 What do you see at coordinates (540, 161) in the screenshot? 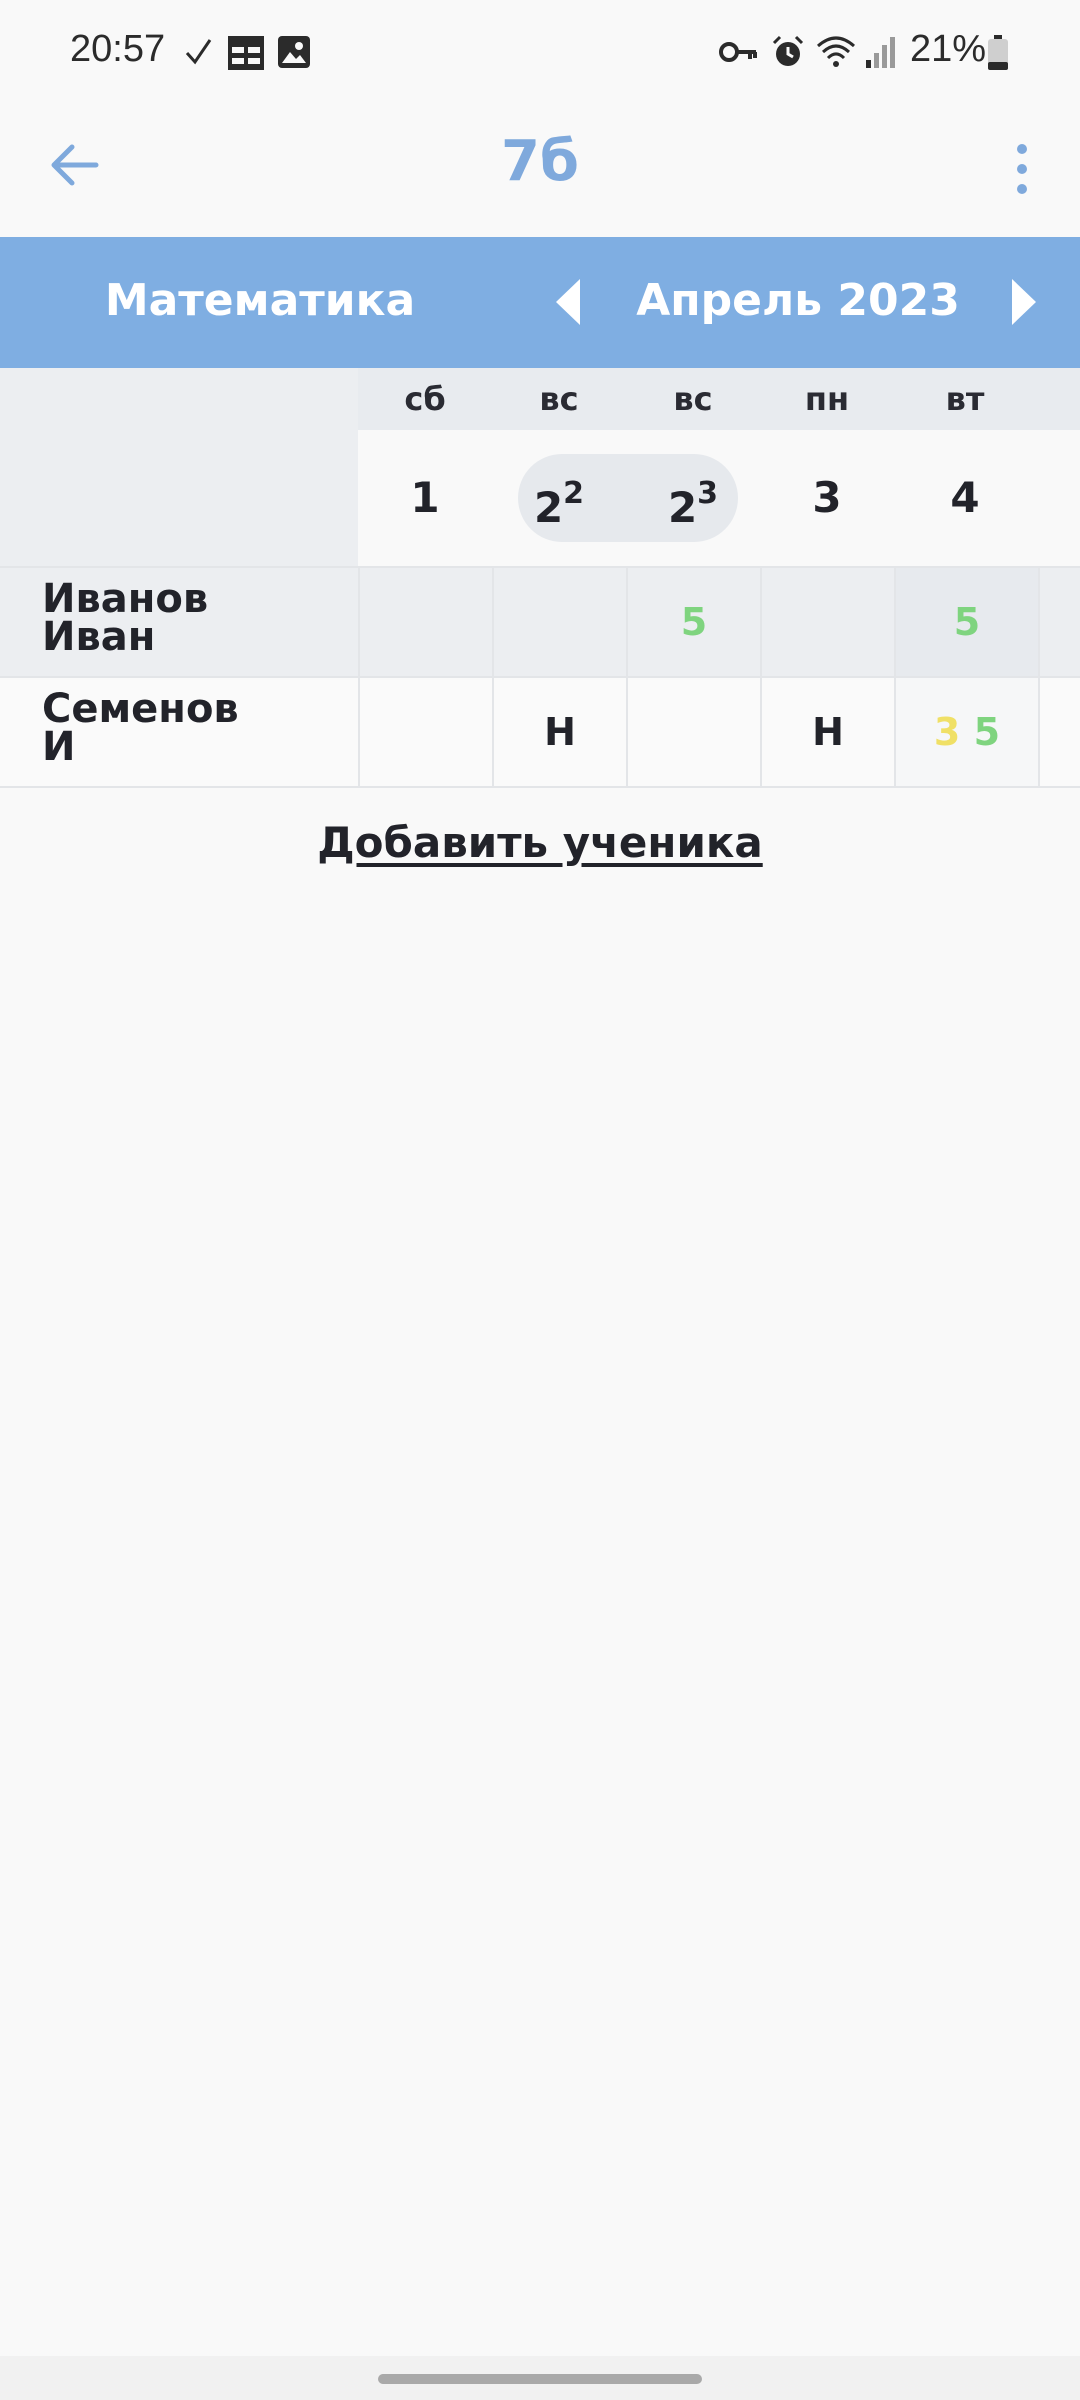
I see `page-title: 7б` at bounding box center [540, 161].